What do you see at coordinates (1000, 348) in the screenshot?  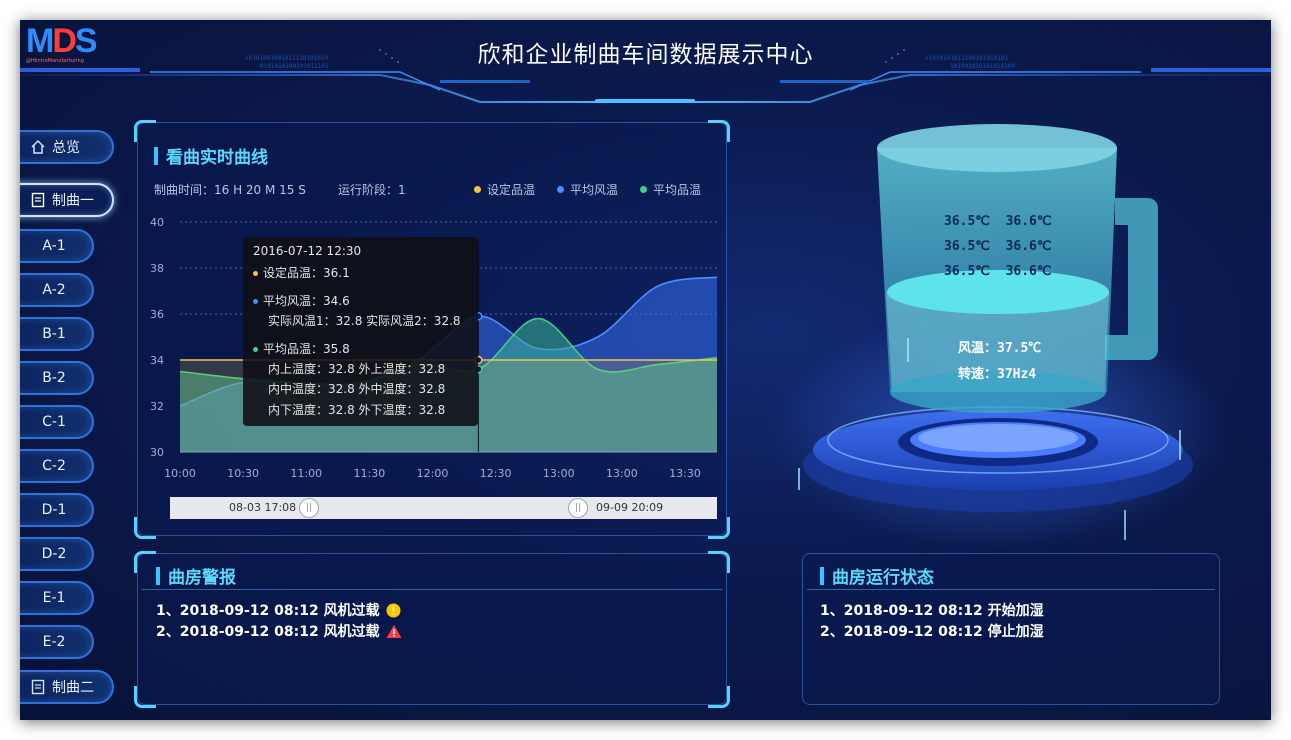 I see `air-temperature: 风温：37.5℃` at bounding box center [1000, 348].